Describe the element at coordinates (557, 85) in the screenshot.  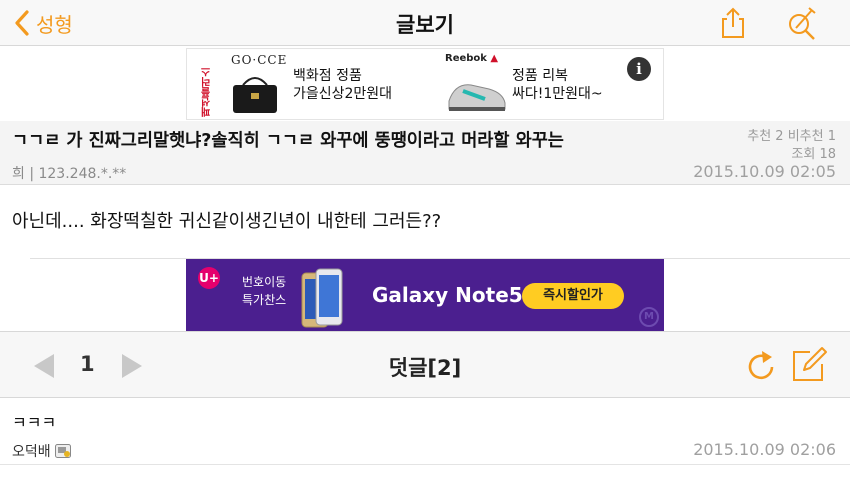
I see `ad-text-right: 정품 리복 싸다!1만원대~` at that location.